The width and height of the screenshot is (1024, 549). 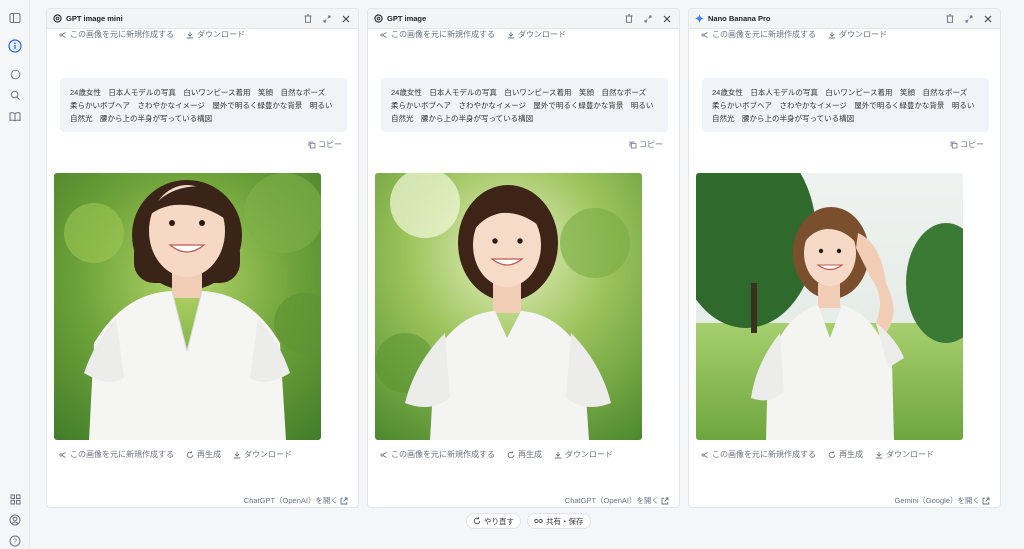 What do you see at coordinates (499, 521) in the screenshot?
I see `redo-label: やり直す` at bounding box center [499, 521].